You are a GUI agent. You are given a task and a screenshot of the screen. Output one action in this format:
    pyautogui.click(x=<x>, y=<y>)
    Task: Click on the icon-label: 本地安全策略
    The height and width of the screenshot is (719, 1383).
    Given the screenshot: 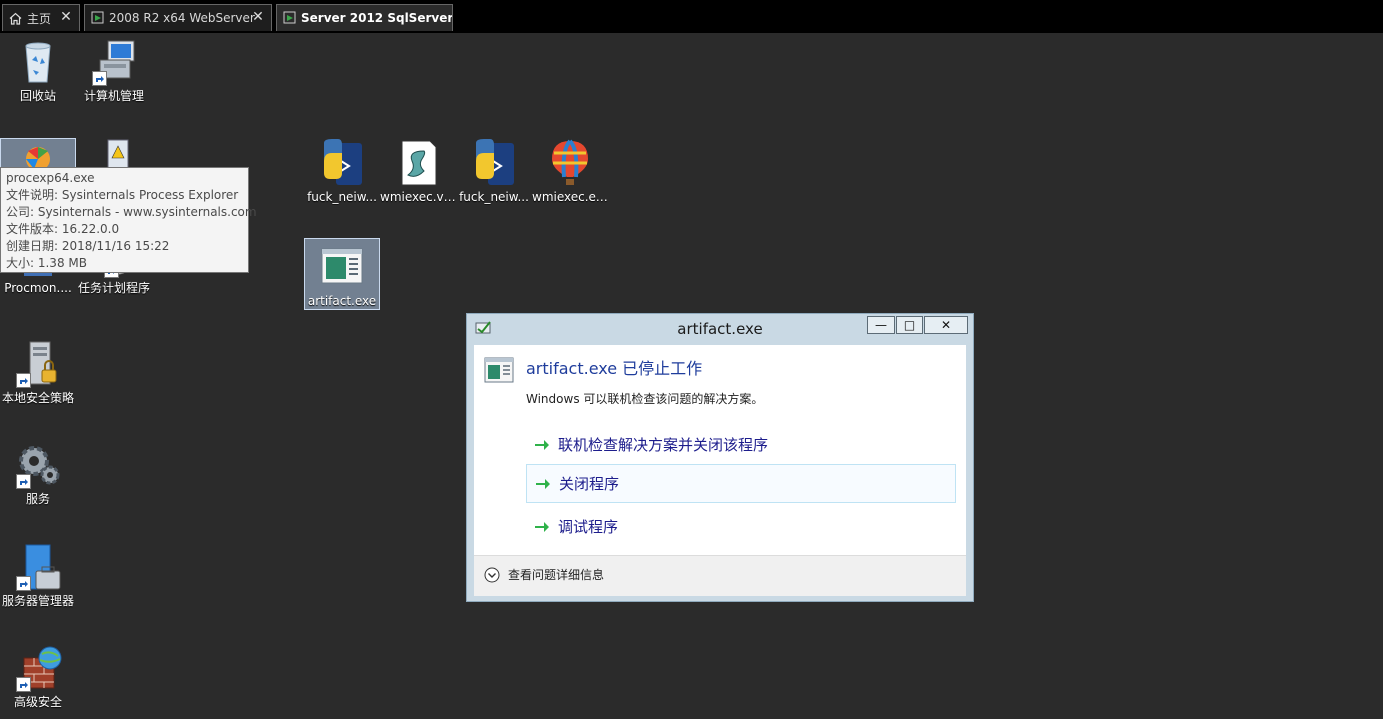 What is the action you would take?
    pyautogui.click(x=37, y=398)
    